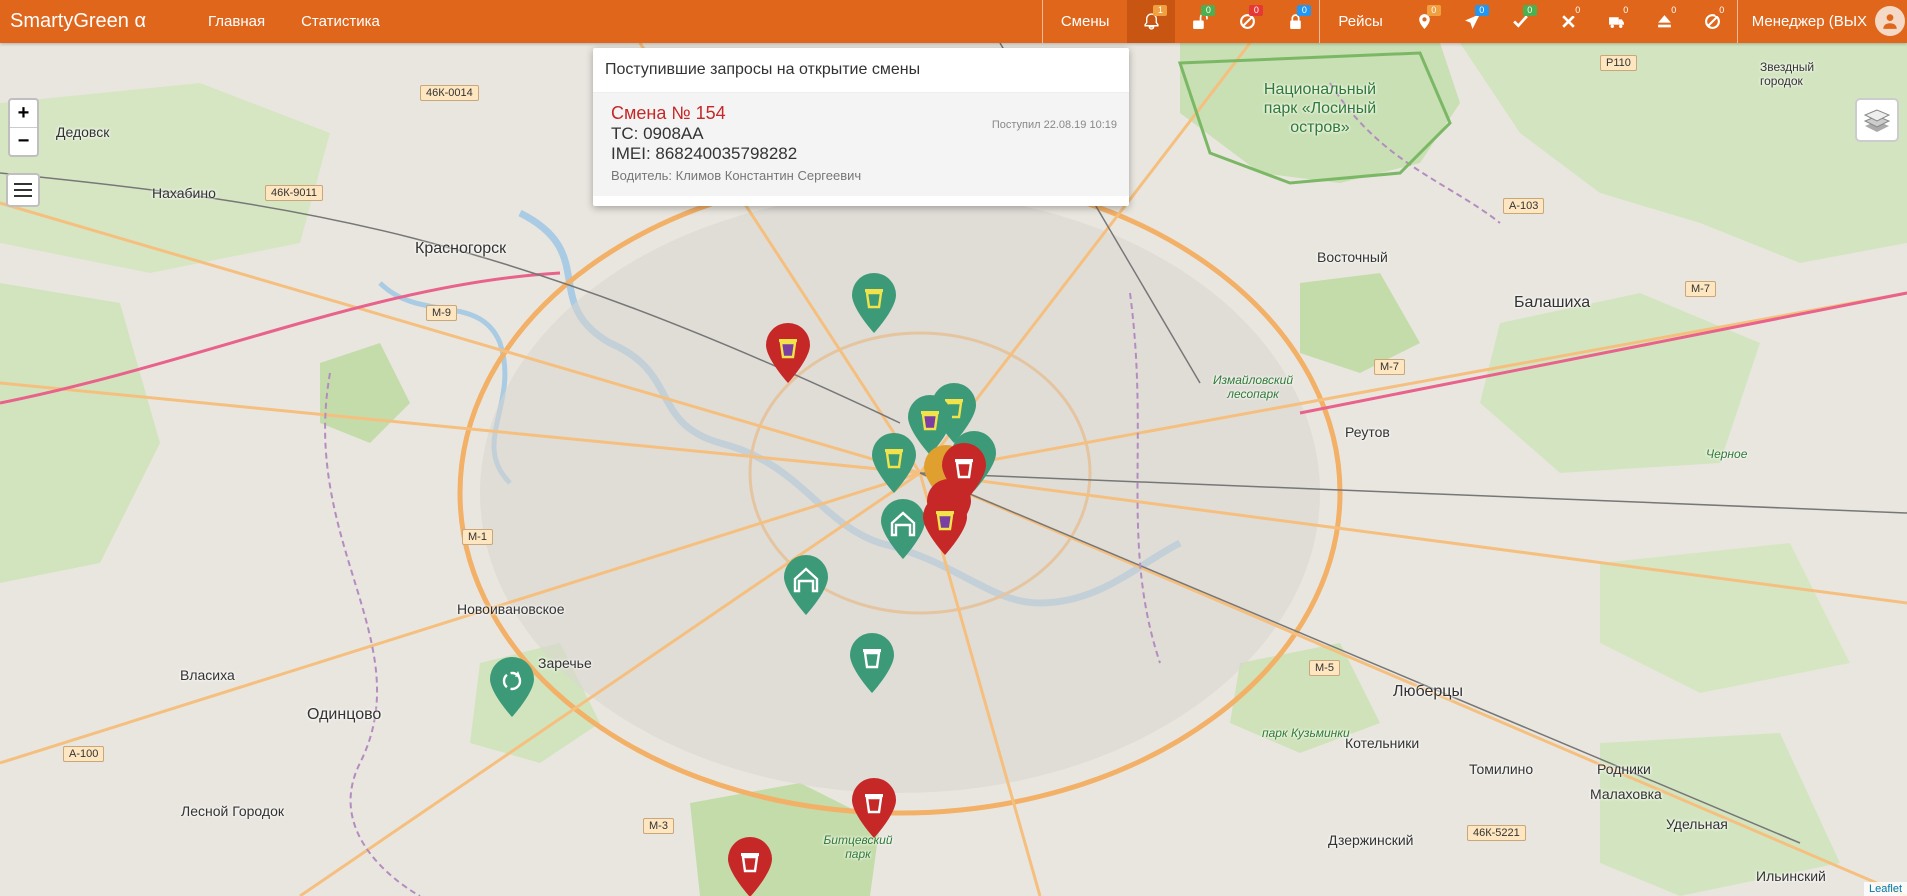 This screenshot has width=1907, height=896. I want to click on imei-number: IMEI: 868240035798282, so click(704, 153).